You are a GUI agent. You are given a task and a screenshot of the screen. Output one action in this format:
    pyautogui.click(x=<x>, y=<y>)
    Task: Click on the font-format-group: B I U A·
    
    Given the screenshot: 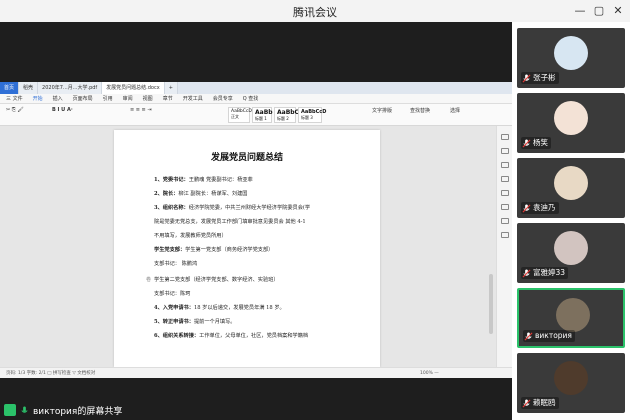 What is the action you would take?
    pyautogui.click(x=62, y=110)
    